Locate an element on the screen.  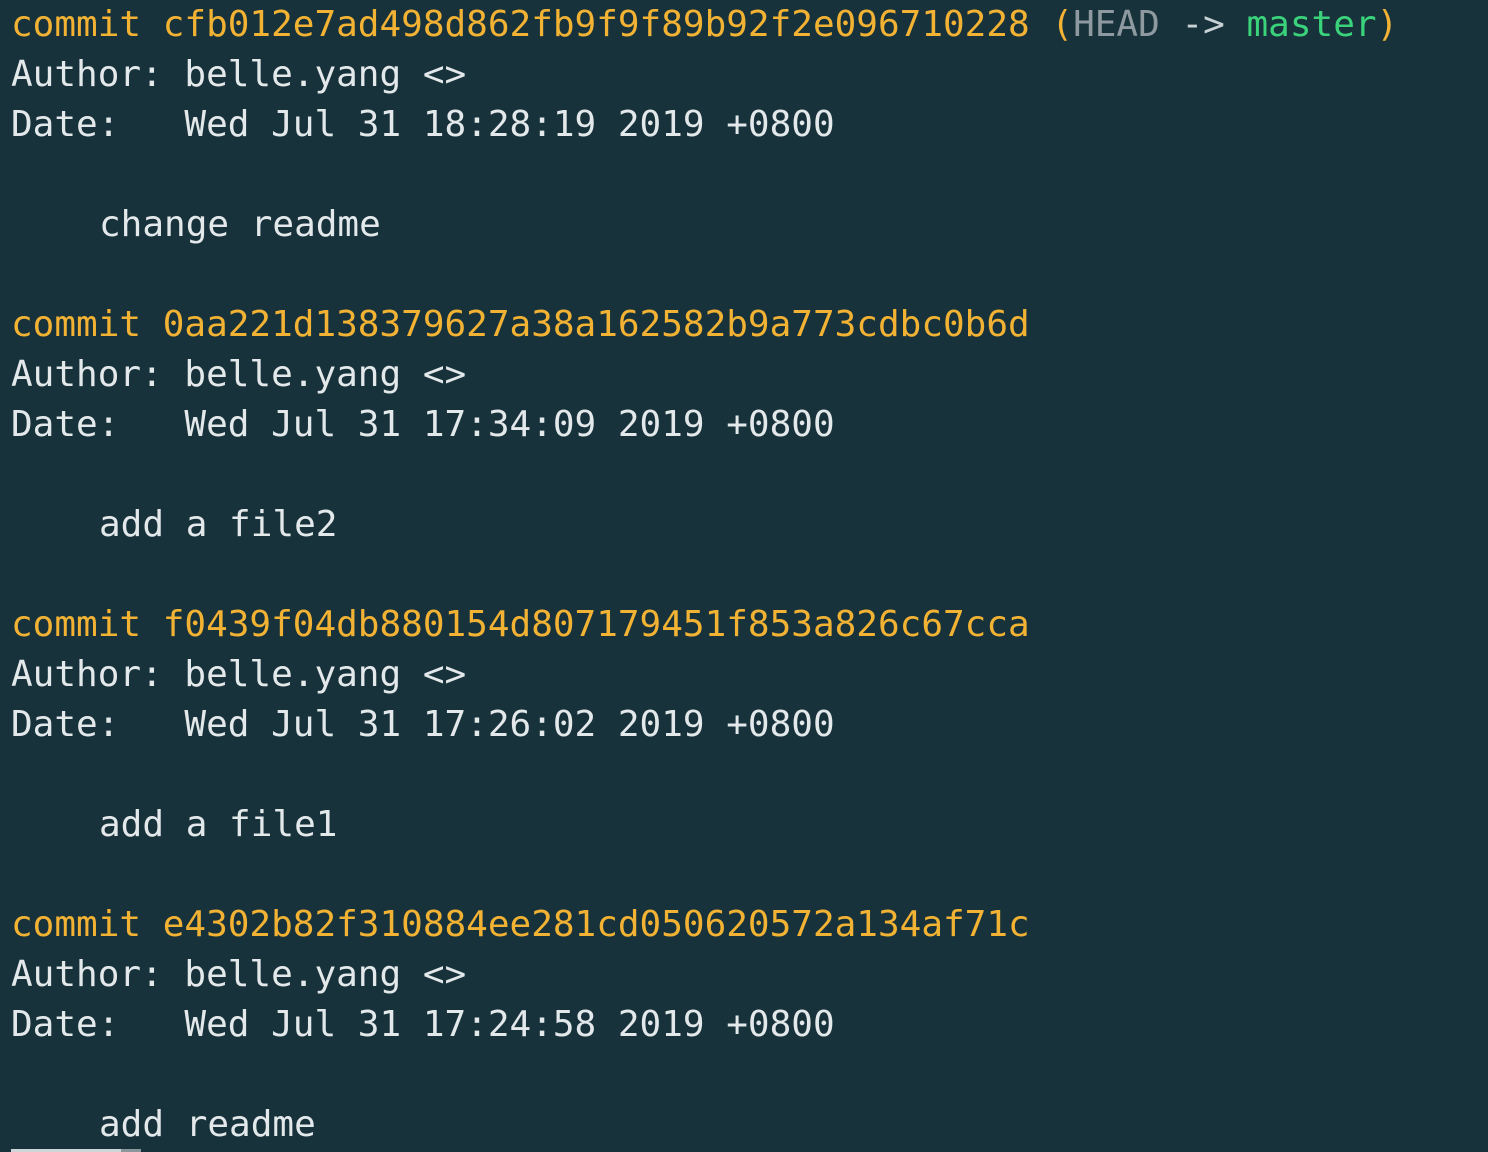
commit-hash: e4302b82f310884ee281cd050620572a134af71c is located at coordinates (596, 924).